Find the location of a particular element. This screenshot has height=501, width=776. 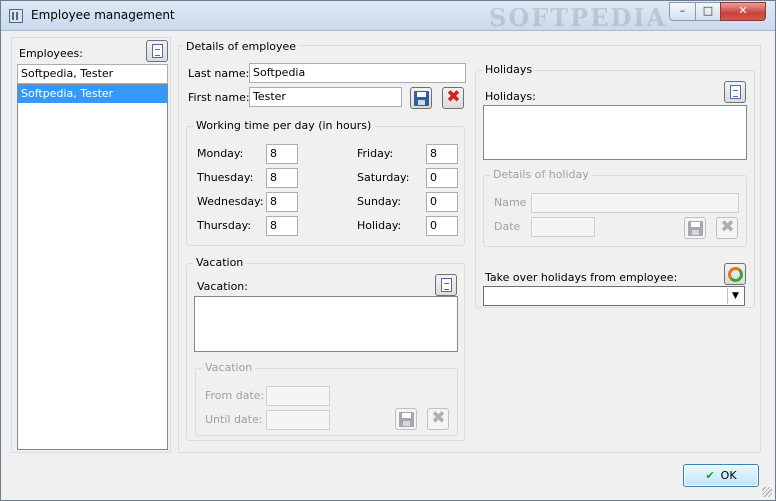

vacation-details-title: Vacation is located at coordinates (229, 367).